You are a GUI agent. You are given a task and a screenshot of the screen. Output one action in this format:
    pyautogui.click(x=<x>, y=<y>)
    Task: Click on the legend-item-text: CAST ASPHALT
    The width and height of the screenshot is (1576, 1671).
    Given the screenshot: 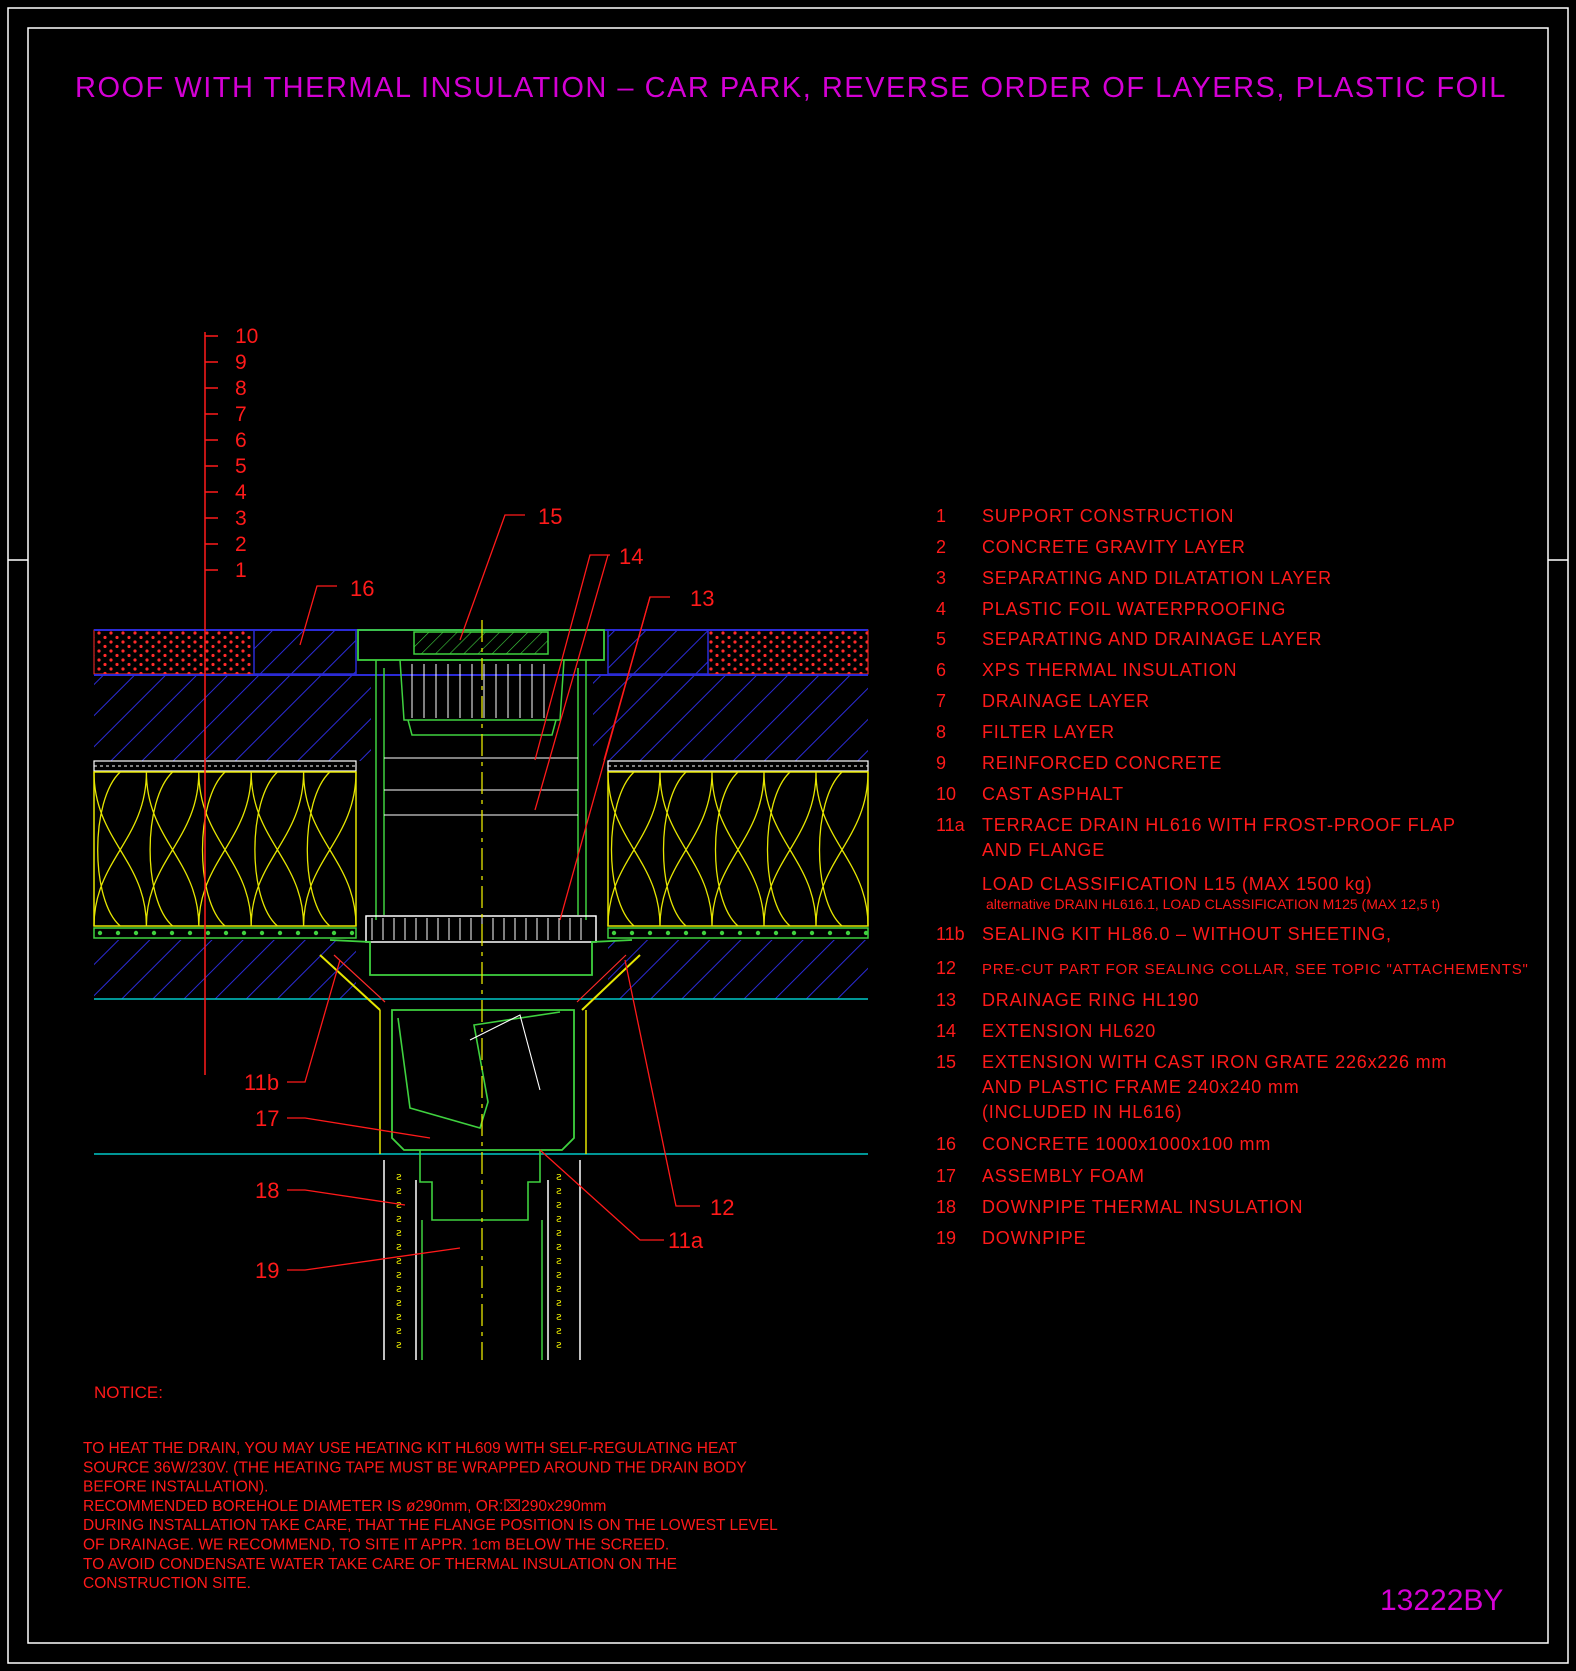 What is the action you would take?
    pyautogui.click(x=1053, y=794)
    